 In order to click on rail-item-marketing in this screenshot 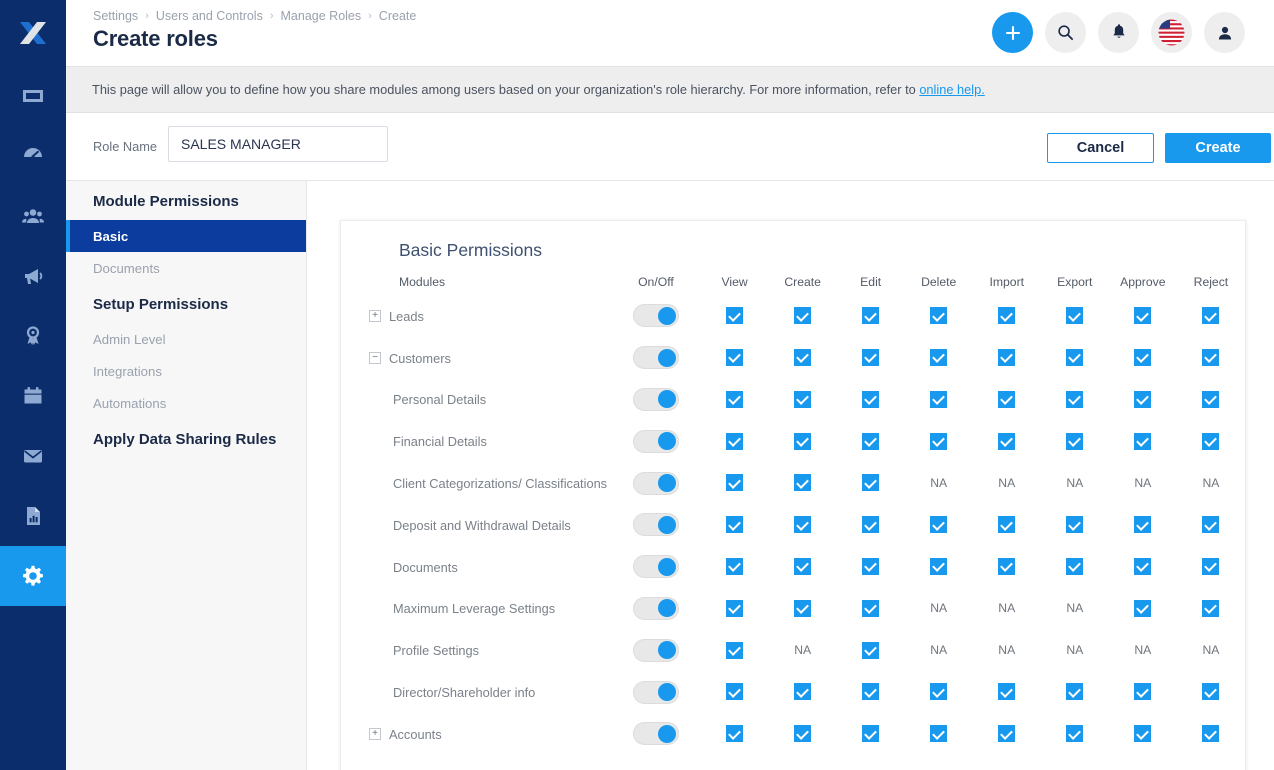, I will do `click(33, 276)`.